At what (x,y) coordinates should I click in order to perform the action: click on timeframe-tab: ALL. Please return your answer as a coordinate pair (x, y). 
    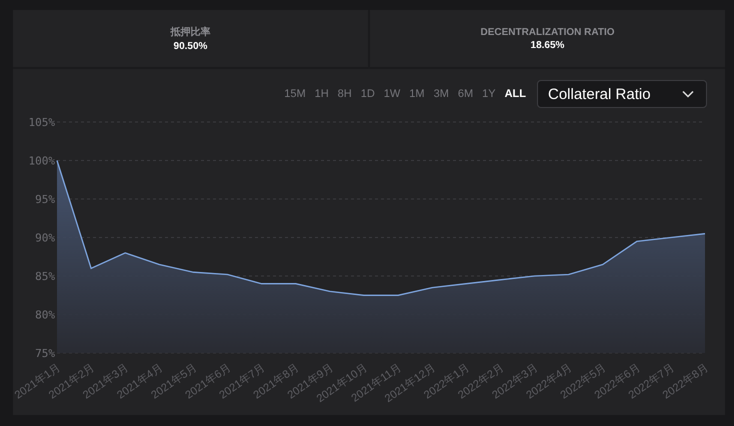
    Looking at the image, I should click on (515, 94).